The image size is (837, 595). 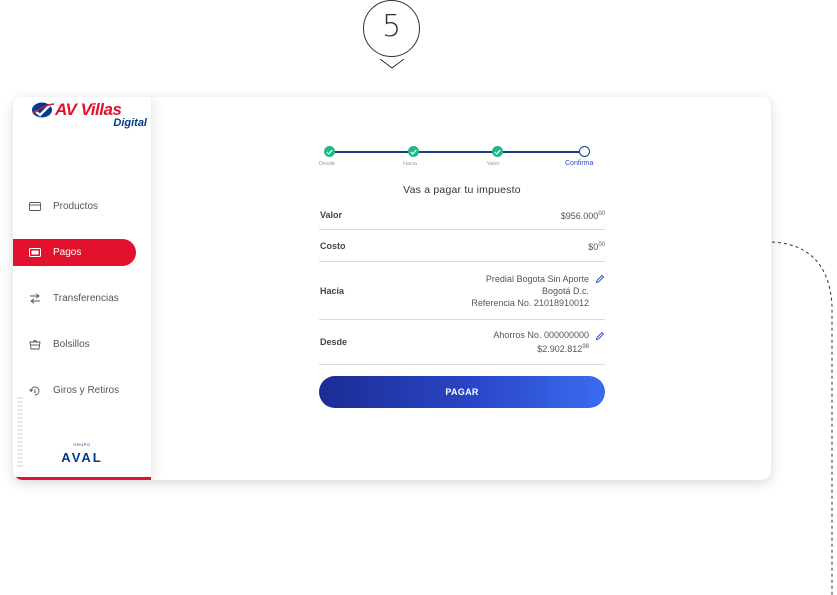 What do you see at coordinates (530, 302) in the screenshot?
I see `hacia-reference: Referencia No. 21018910012` at bounding box center [530, 302].